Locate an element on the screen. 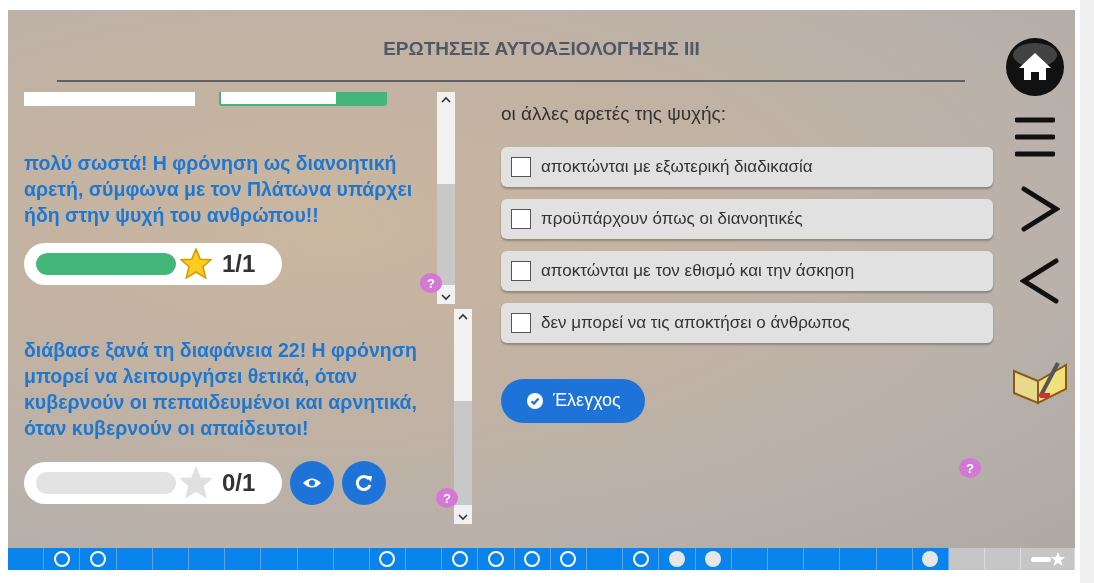  check-circle-icon is located at coordinates (535, 400).